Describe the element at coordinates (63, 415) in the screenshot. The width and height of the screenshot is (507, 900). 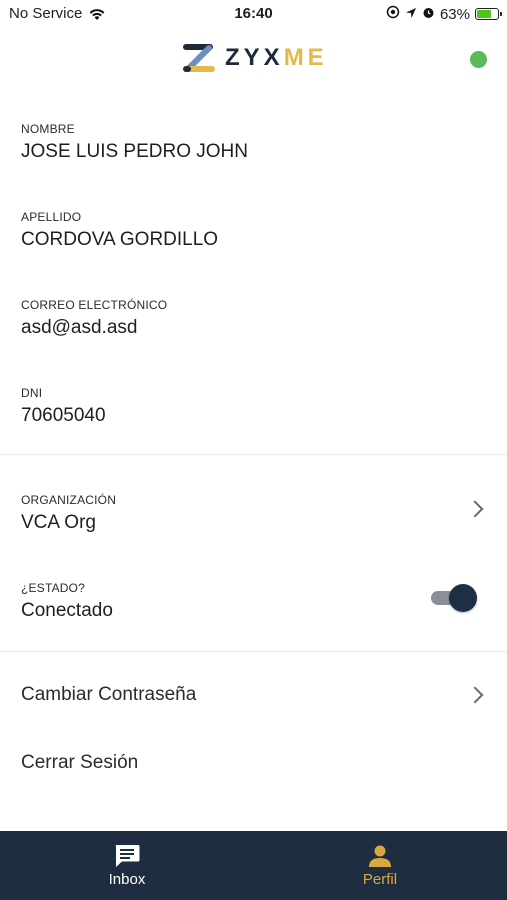
I see `dni-value: 70605040` at that location.